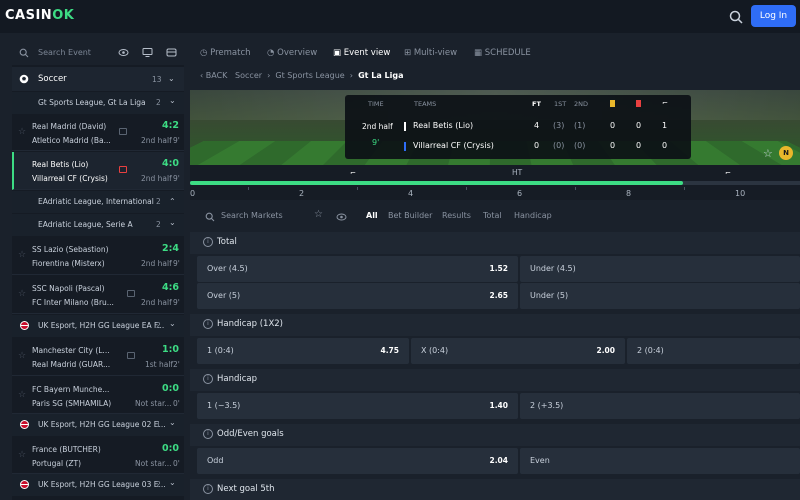 Image resolution: width=800 pixels, height=500 pixels. What do you see at coordinates (64, 52) in the screenshot?
I see `event-search-input: Search Event` at bounding box center [64, 52].